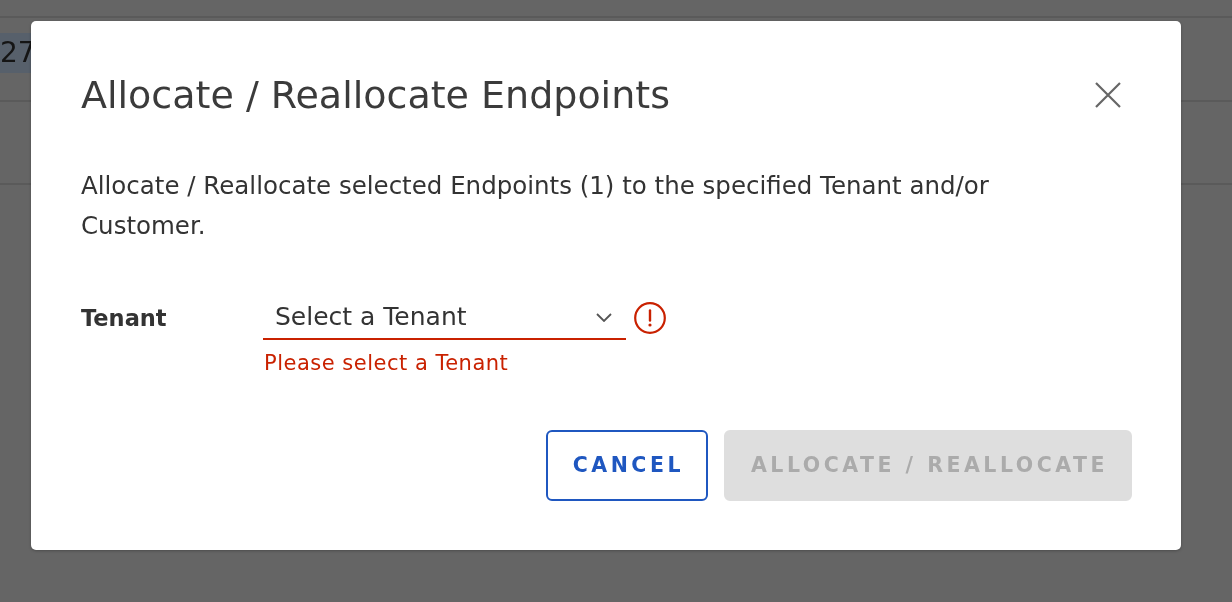 This screenshot has width=1232, height=602. Describe the element at coordinates (444, 318) in the screenshot. I see `tenant-select: Select a Tenant` at that location.